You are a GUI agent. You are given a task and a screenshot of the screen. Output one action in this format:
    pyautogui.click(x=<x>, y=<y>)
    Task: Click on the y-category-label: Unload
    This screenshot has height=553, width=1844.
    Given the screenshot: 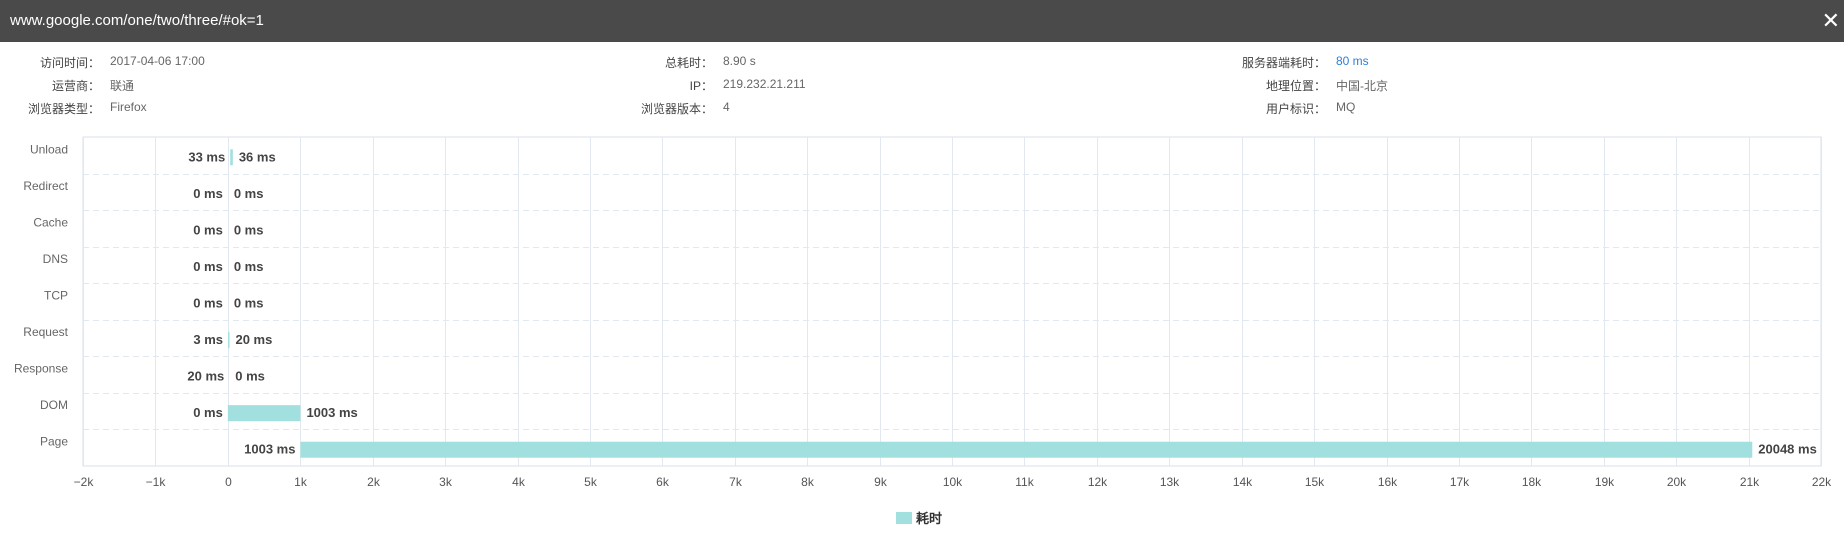 What is the action you would take?
    pyautogui.click(x=49, y=149)
    